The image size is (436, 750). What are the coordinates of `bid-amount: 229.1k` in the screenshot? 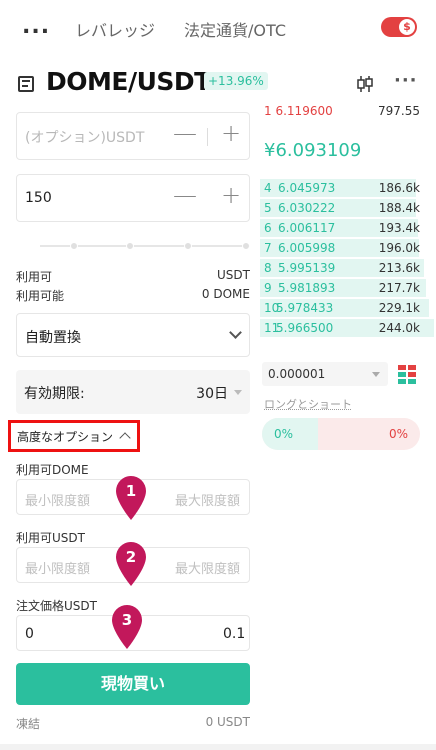 It's located at (399, 308).